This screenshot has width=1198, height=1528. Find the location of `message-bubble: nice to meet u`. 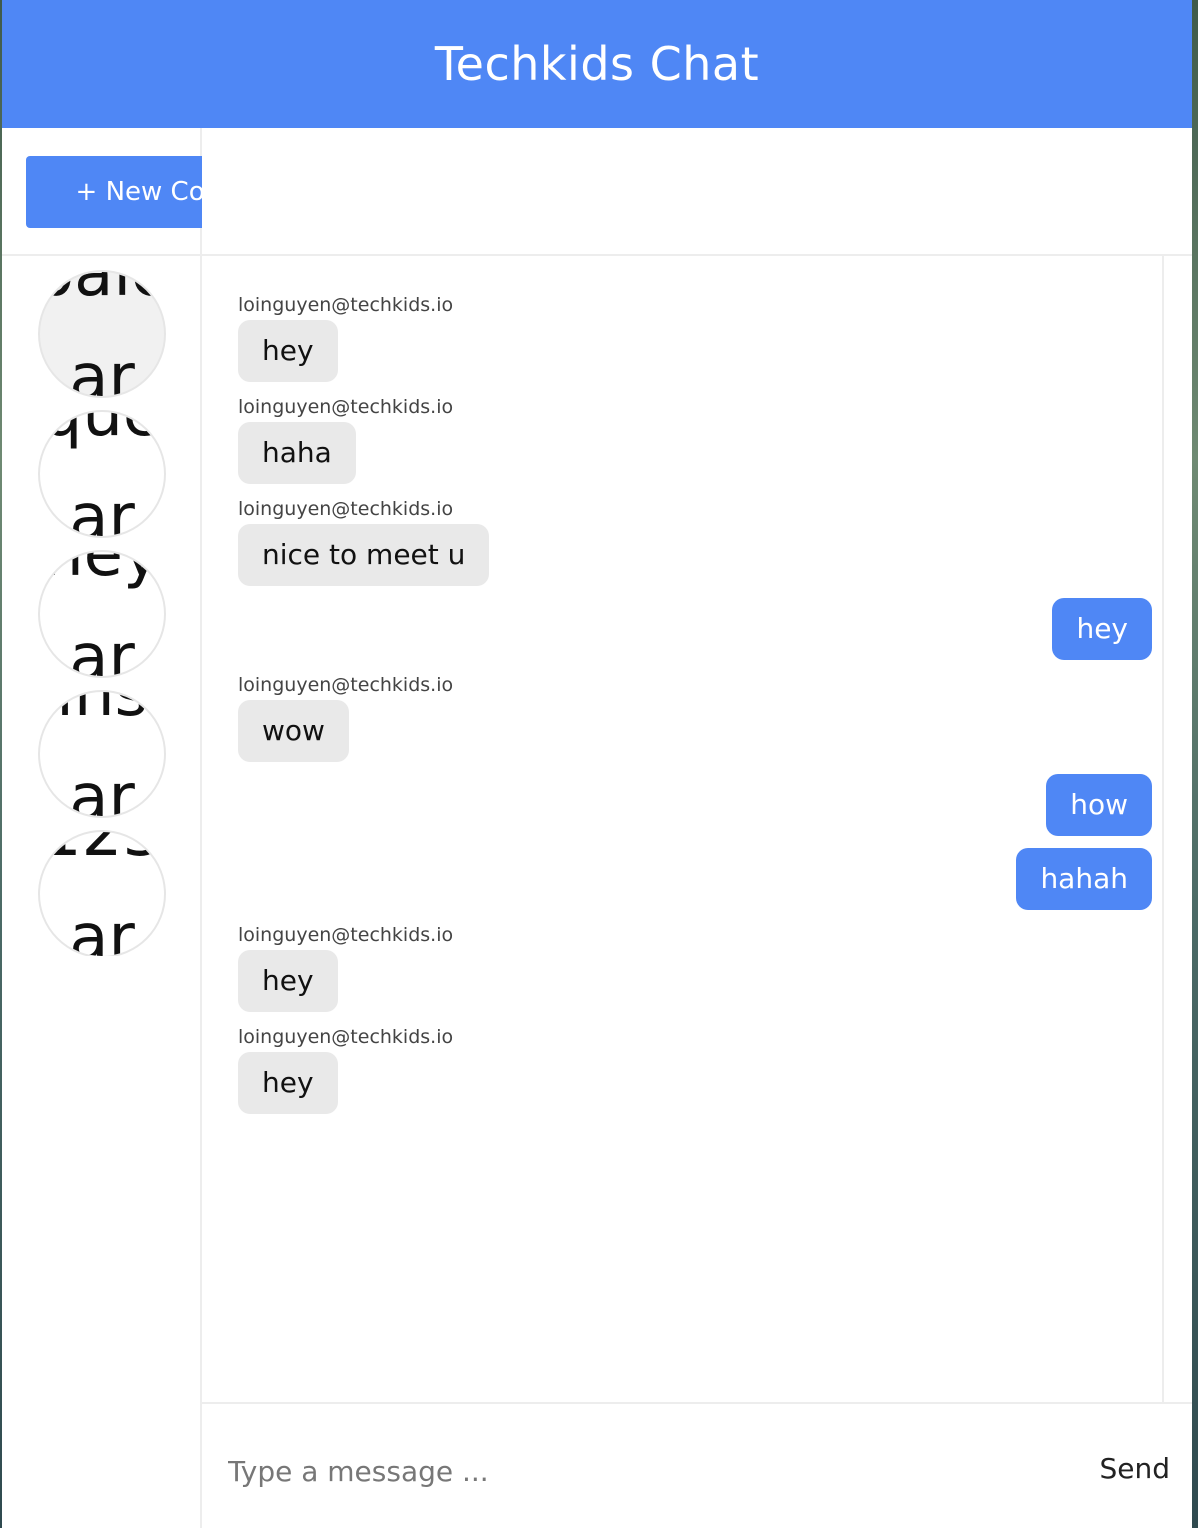

message-bubble: nice to meet u is located at coordinates (364, 555).